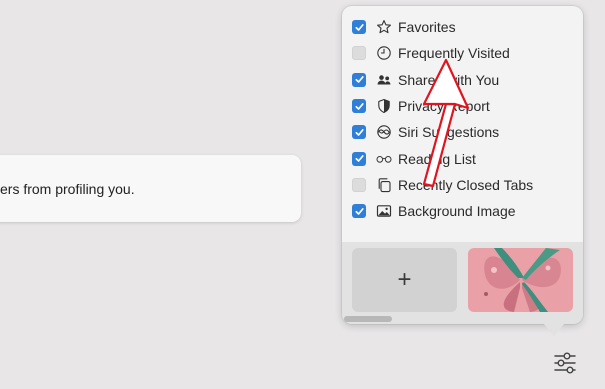 Image resolution: width=605 pixels, height=389 pixels. I want to click on popover-pointer, so click(554, 329).